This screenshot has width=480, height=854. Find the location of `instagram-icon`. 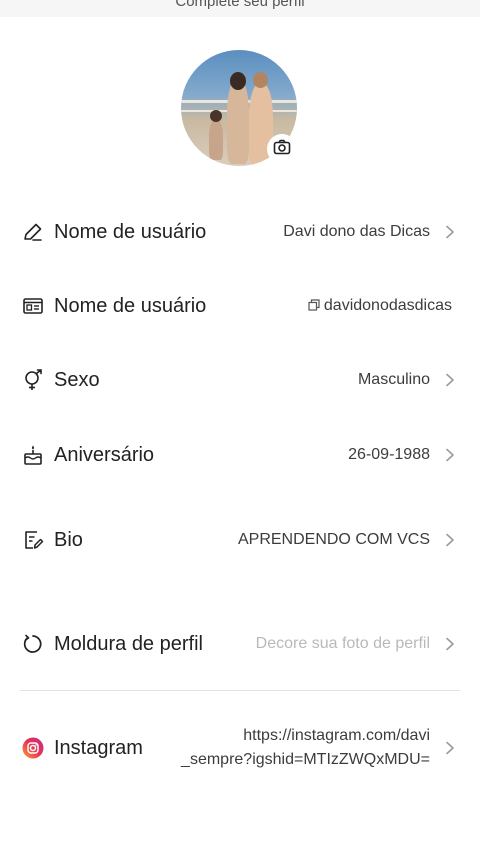

instagram-icon is located at coordinates (33, 748).